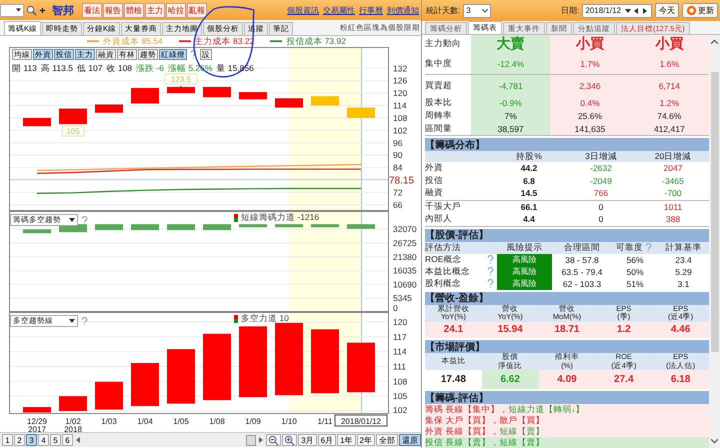 The image size is (720, 448). I want to click on page-button: 4, so click(43, 440).